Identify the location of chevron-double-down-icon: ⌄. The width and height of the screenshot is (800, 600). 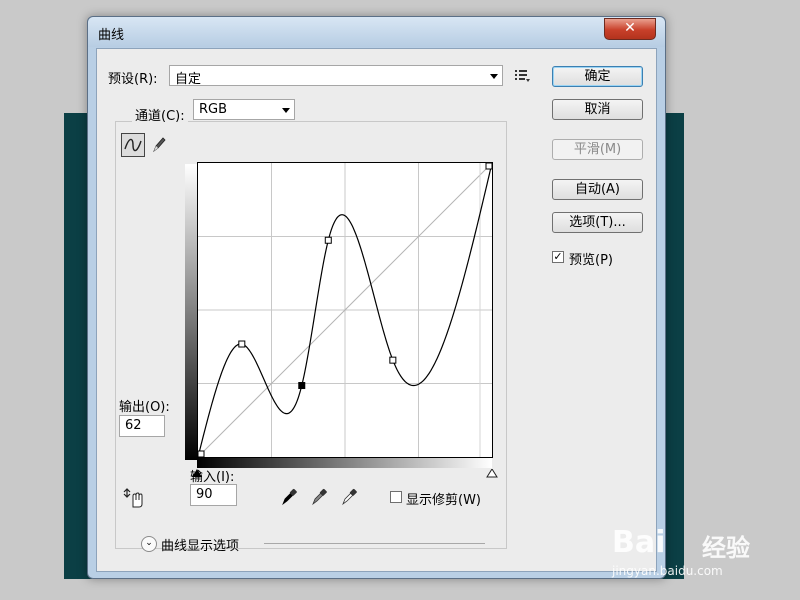
(149, 543).